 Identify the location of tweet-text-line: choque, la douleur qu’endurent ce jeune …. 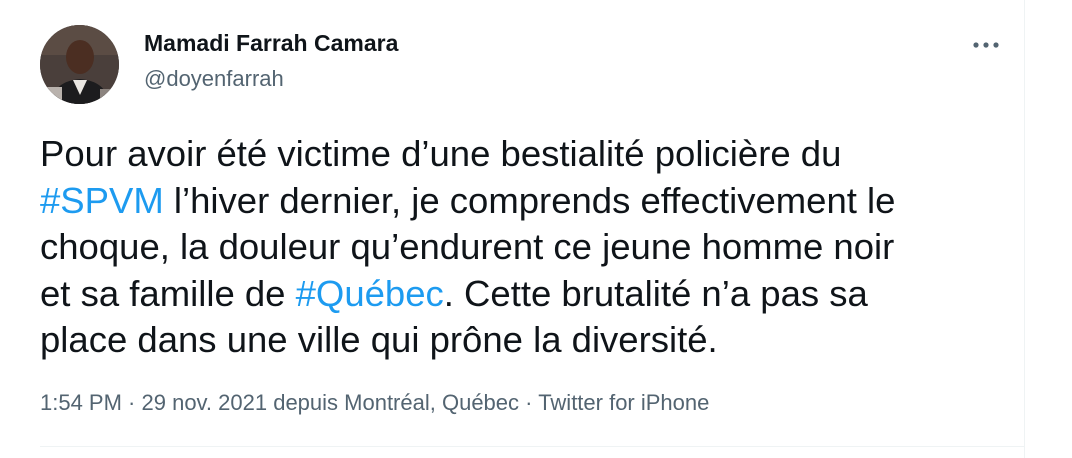
(527, 247).